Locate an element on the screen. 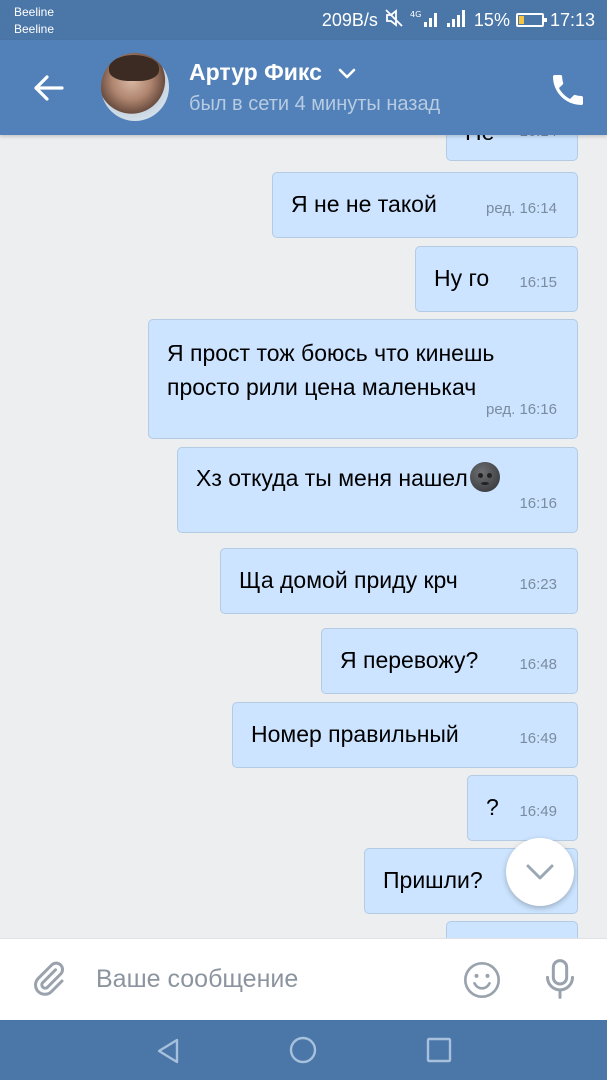 This screenshot has height=1080, width=607. voice-message-button is located at coordinates (560, 979).